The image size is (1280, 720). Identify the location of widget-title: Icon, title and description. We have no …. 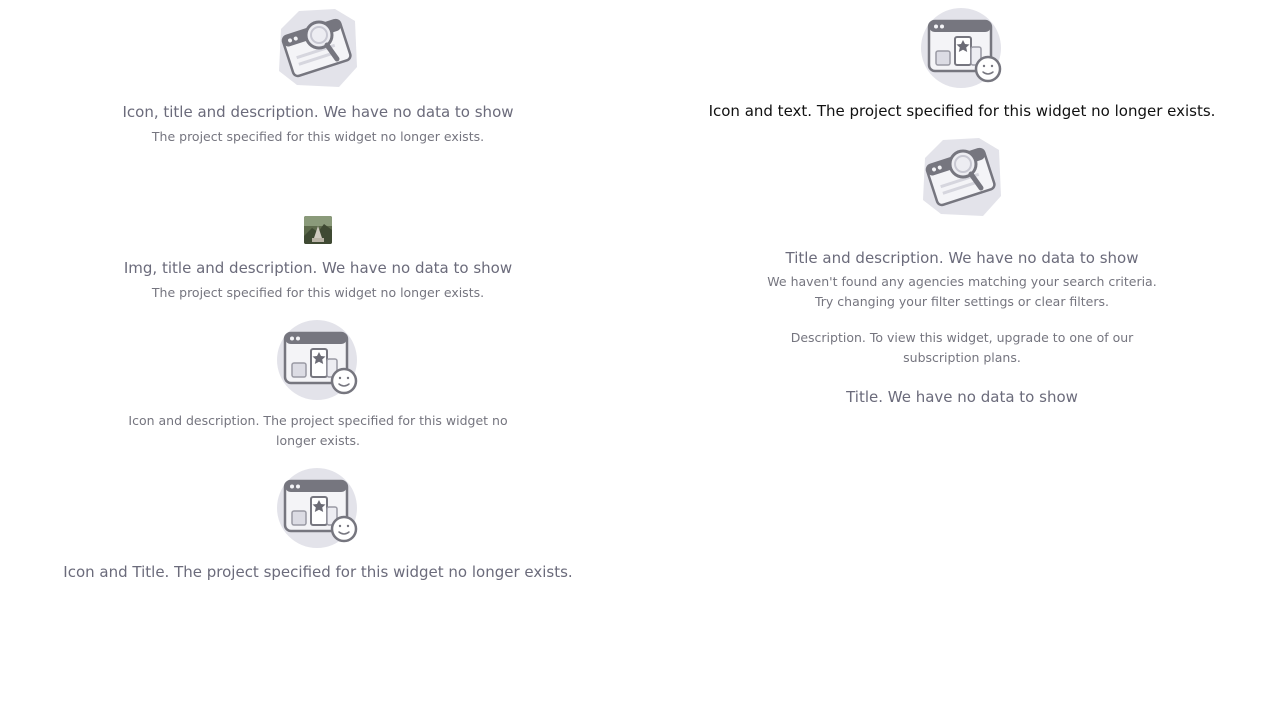
(318, 112).